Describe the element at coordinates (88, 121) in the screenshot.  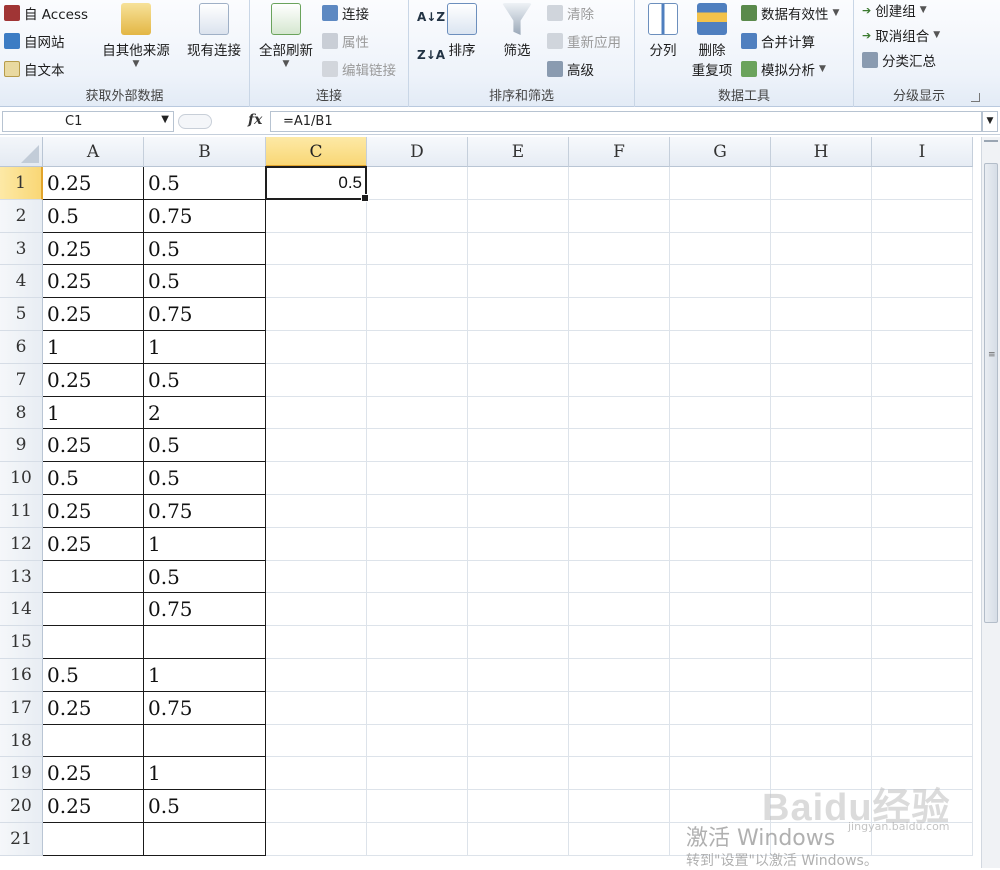
I see `name-box: C1 ▼` at that location.